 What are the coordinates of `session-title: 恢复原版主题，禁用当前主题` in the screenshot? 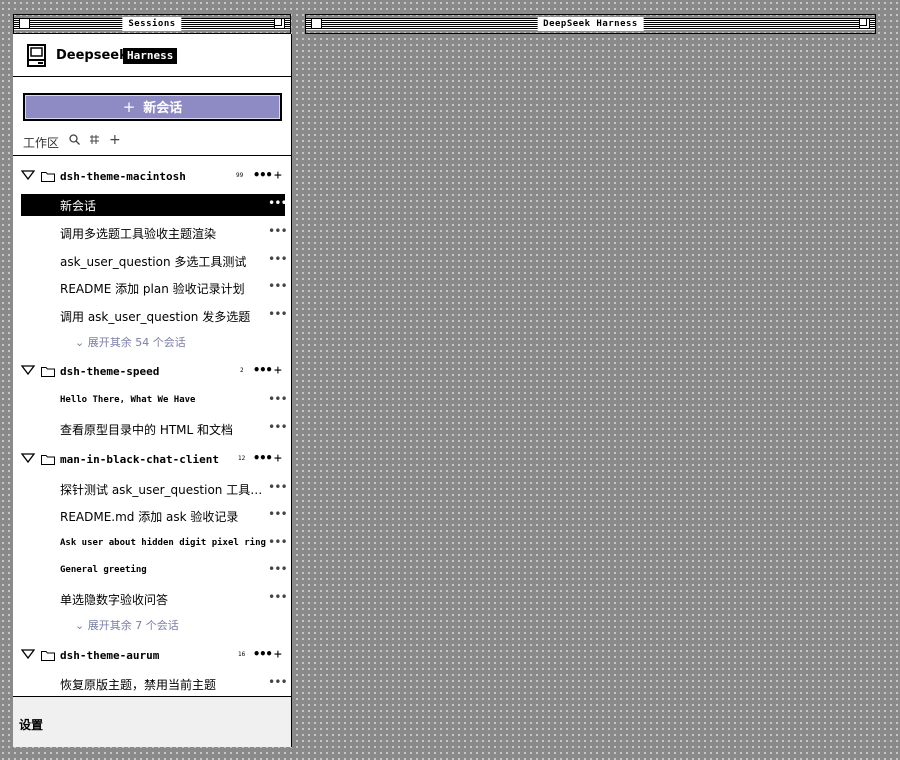 It's located at (138, 685).